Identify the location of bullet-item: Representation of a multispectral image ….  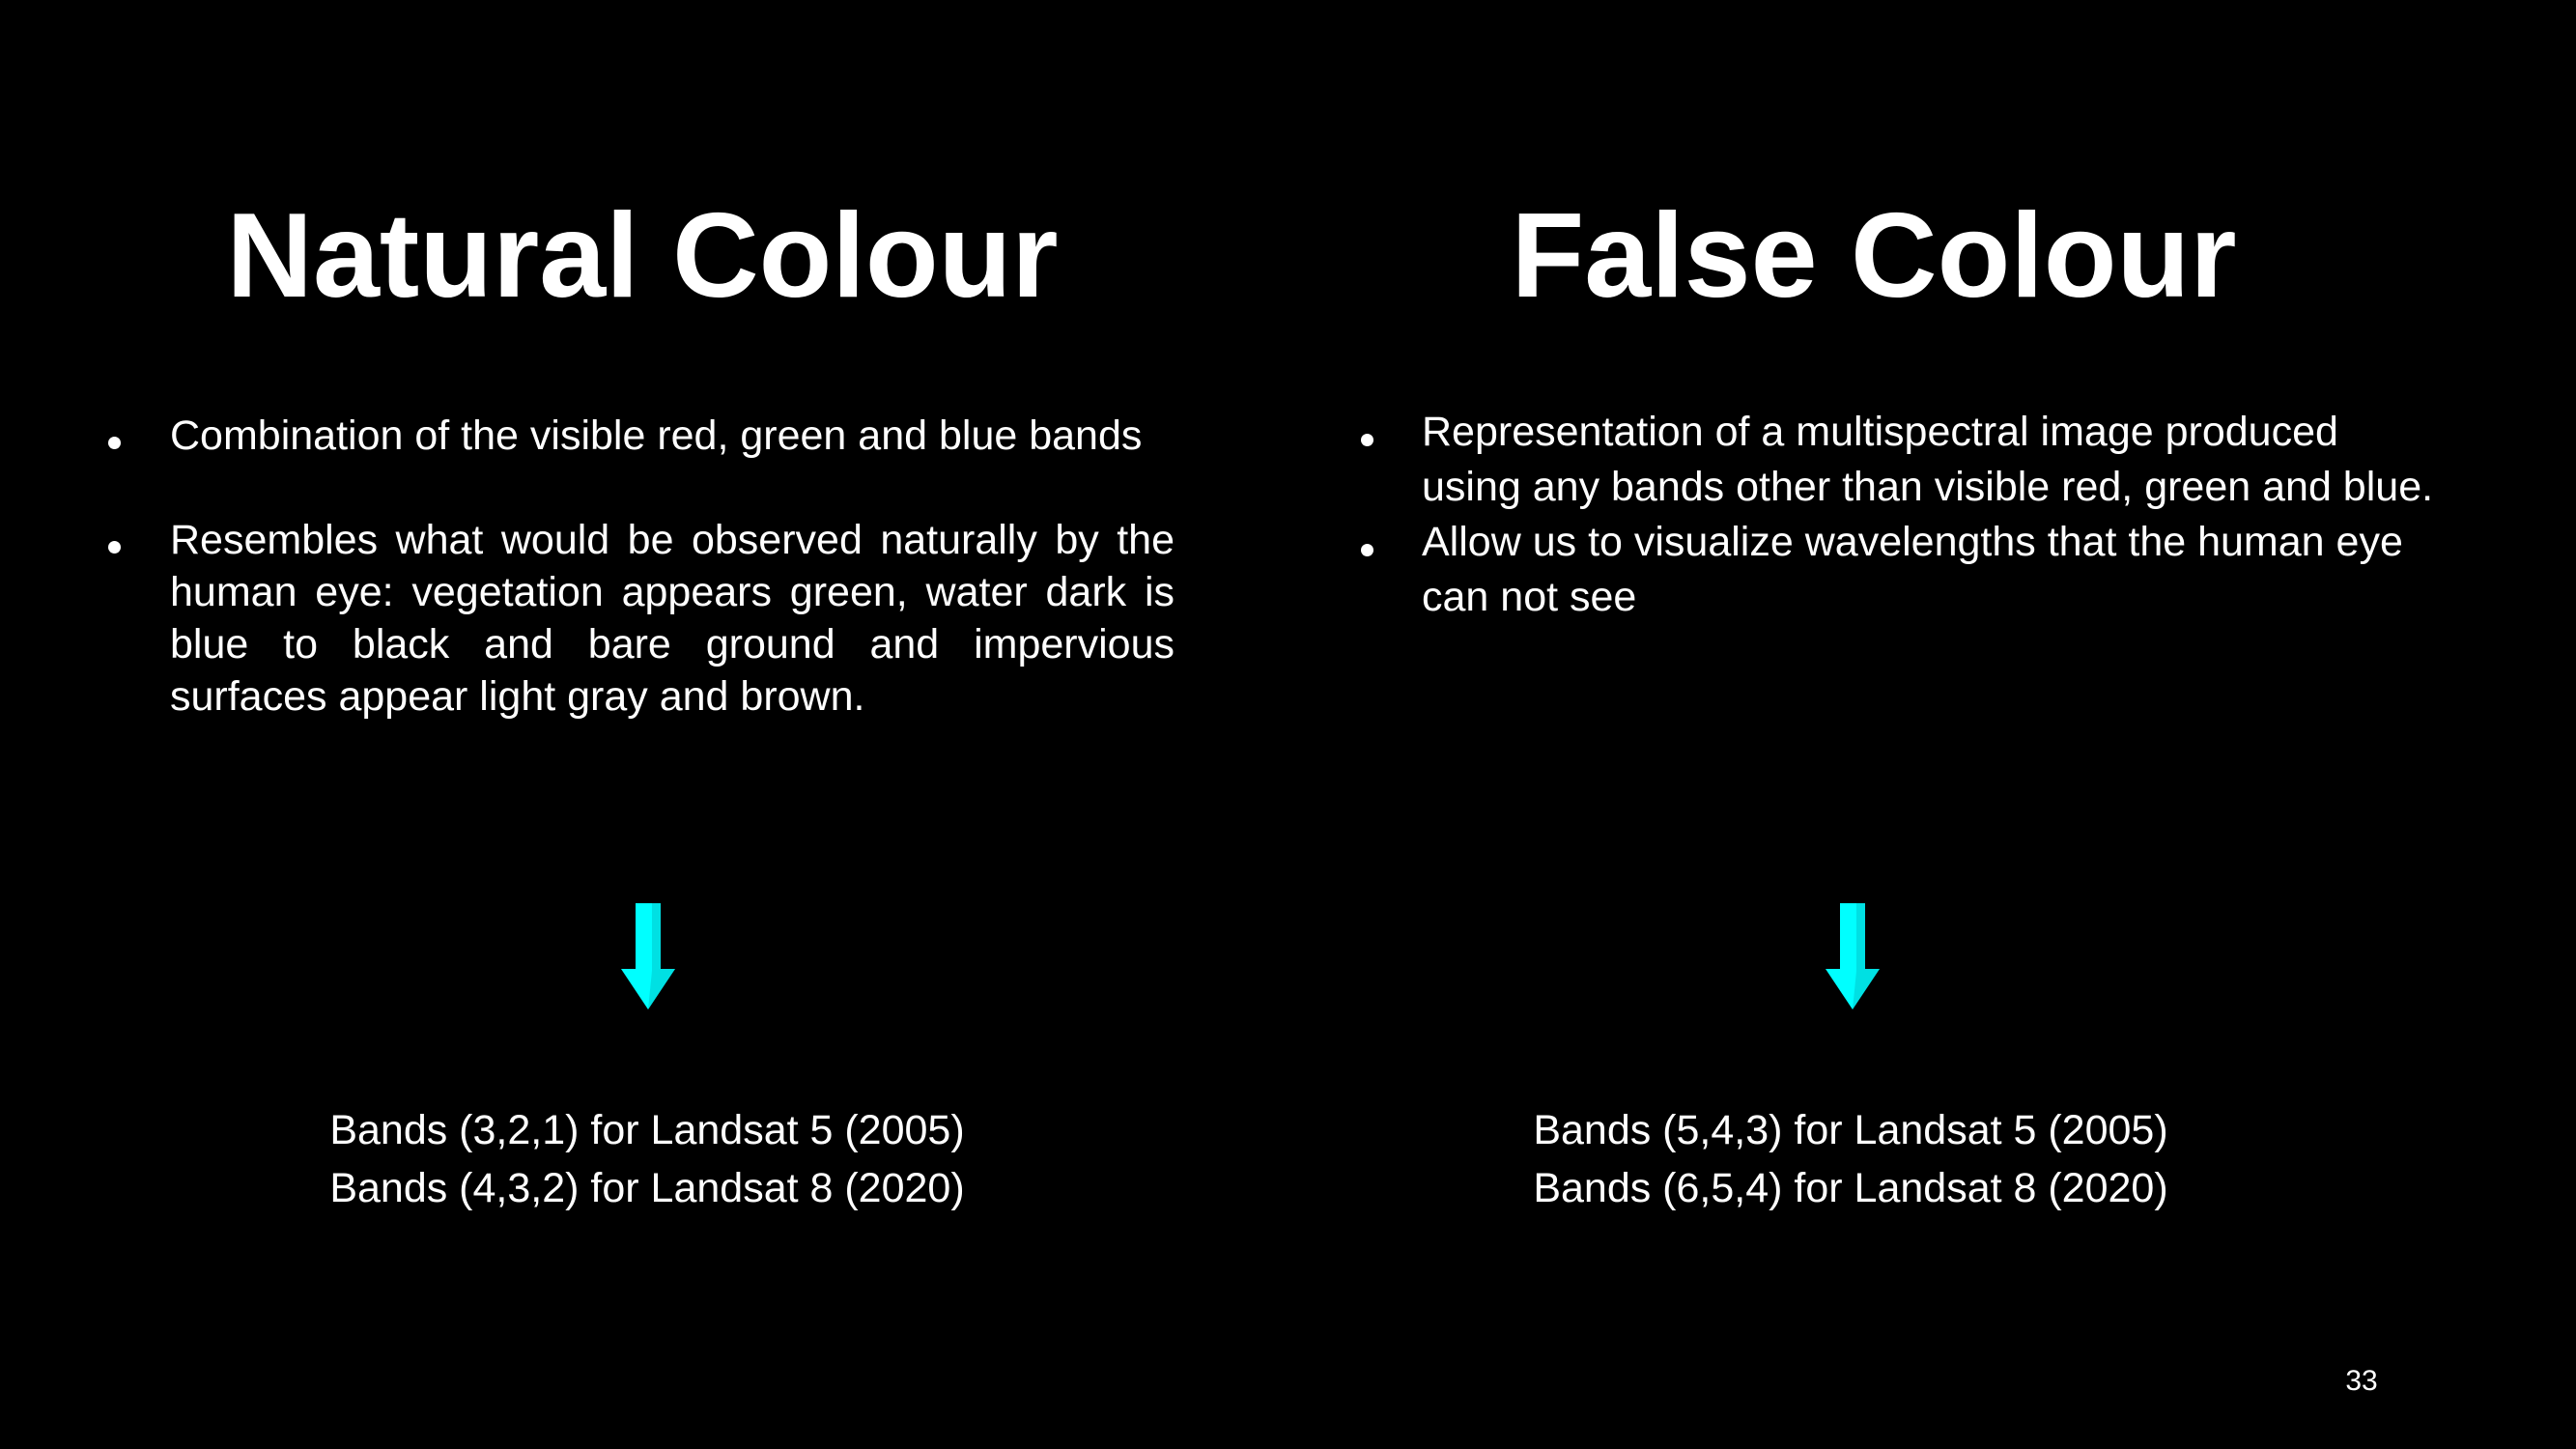
(1903, 460).